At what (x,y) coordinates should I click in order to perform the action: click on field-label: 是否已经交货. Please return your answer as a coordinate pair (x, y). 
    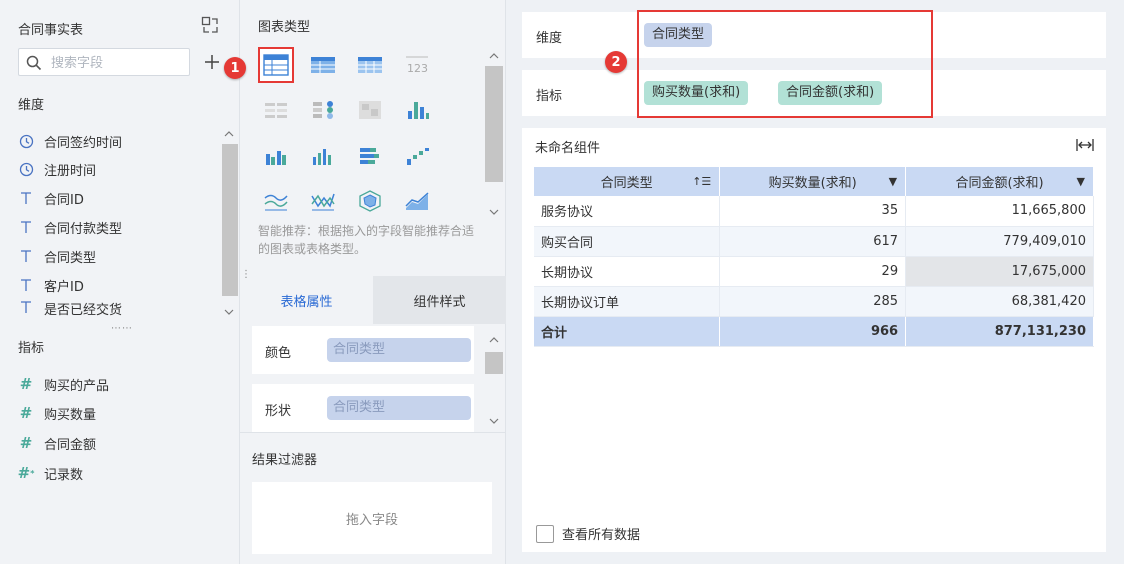
    Looking at the image, I should click on (83, 310).